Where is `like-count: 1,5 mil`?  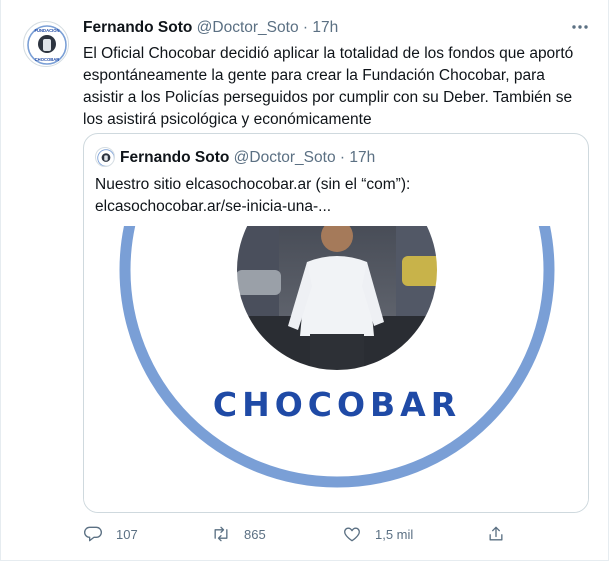
like-count: 1,5 mil is located at coordinates (394, 534).